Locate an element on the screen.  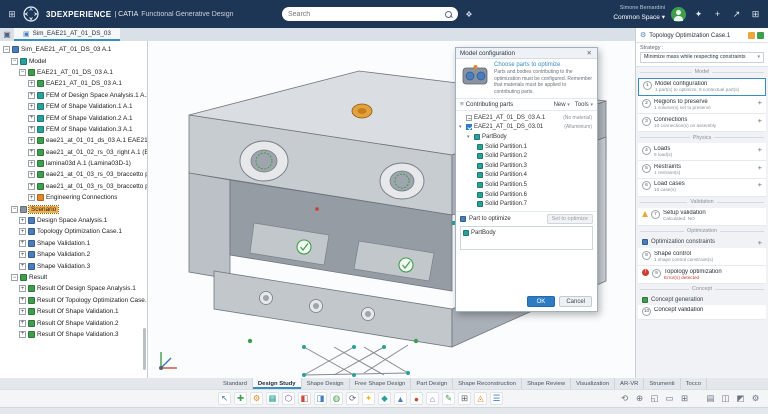
optimization-constraints-row: Optimization constraints + is located at coordinates (702, 243).